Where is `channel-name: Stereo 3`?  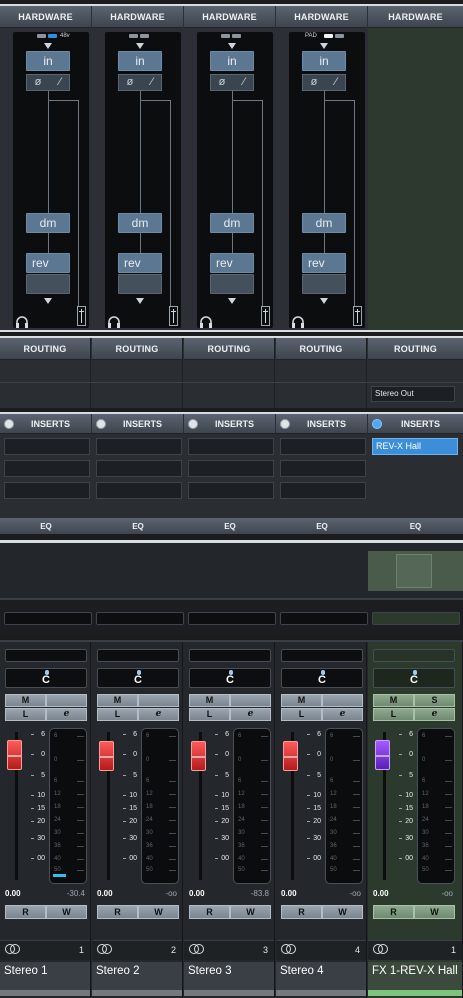
channel-name: Stereo 3 is located at coordinates (229, 976).